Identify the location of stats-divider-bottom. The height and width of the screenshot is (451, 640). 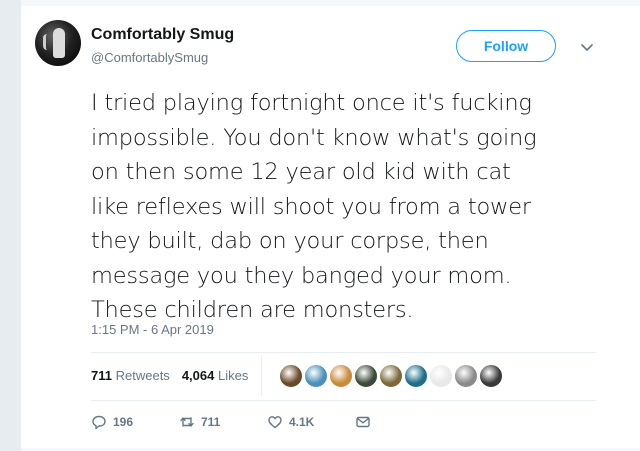
(343, 400).